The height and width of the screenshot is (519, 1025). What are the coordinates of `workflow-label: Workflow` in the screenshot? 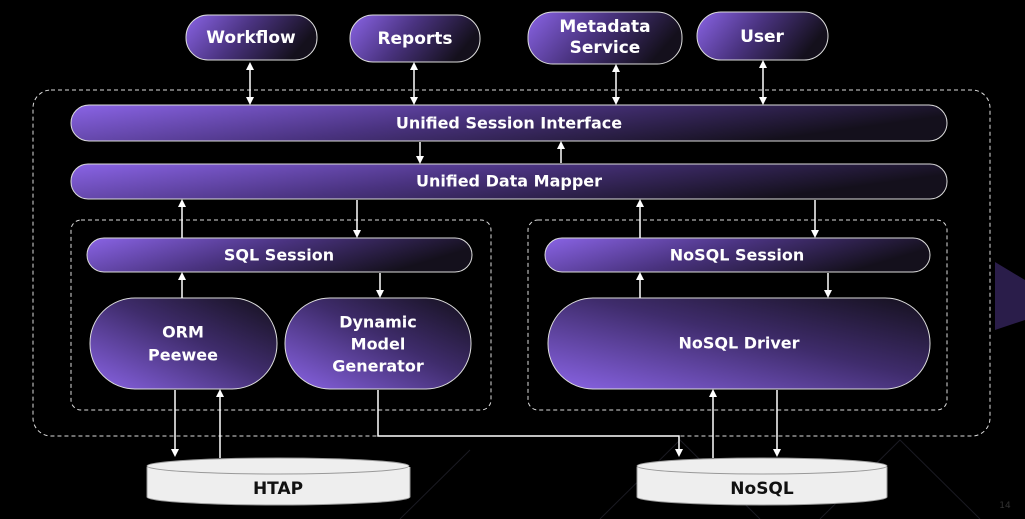 It's located at (251, 38).